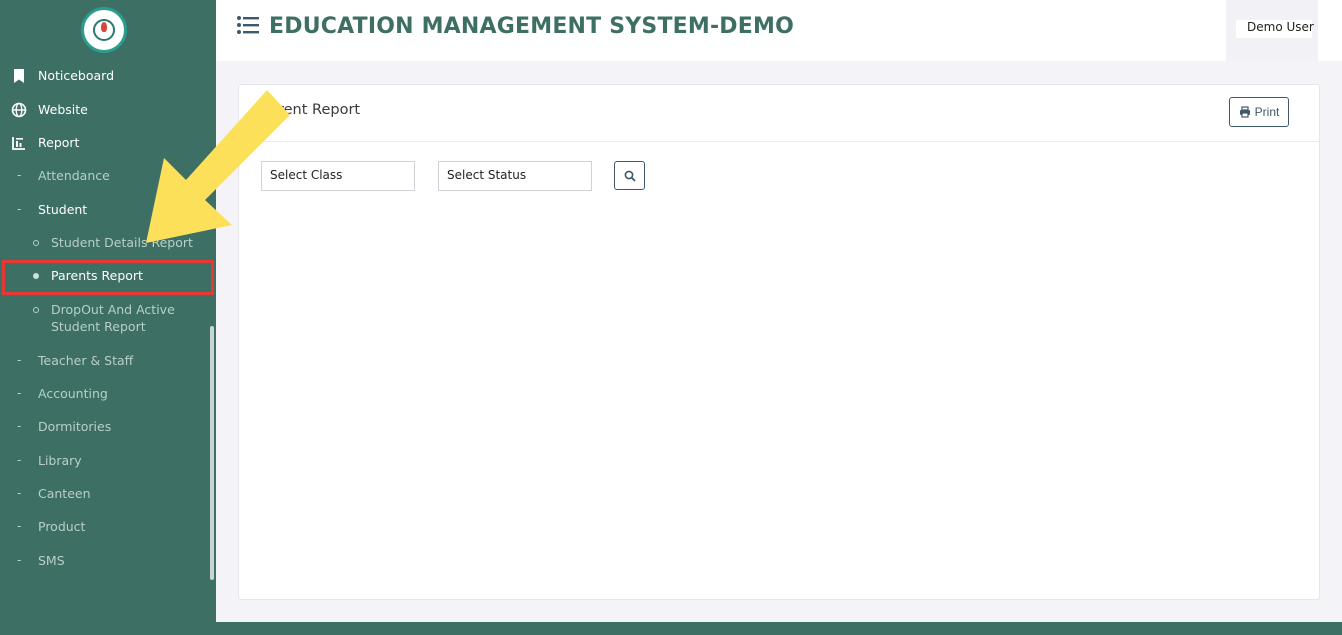 Image resolution: width=1342 pixels, height=635 pixels. Describe the element at coordinates (19, 110) in the screenshot. I see `globe-icon` at that location.